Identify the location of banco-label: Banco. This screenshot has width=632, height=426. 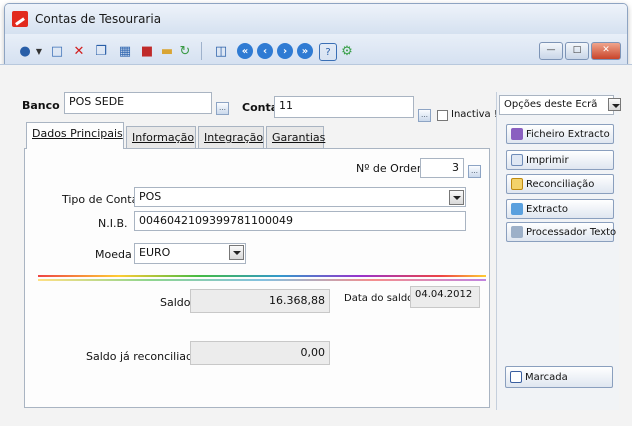
(41, 105).